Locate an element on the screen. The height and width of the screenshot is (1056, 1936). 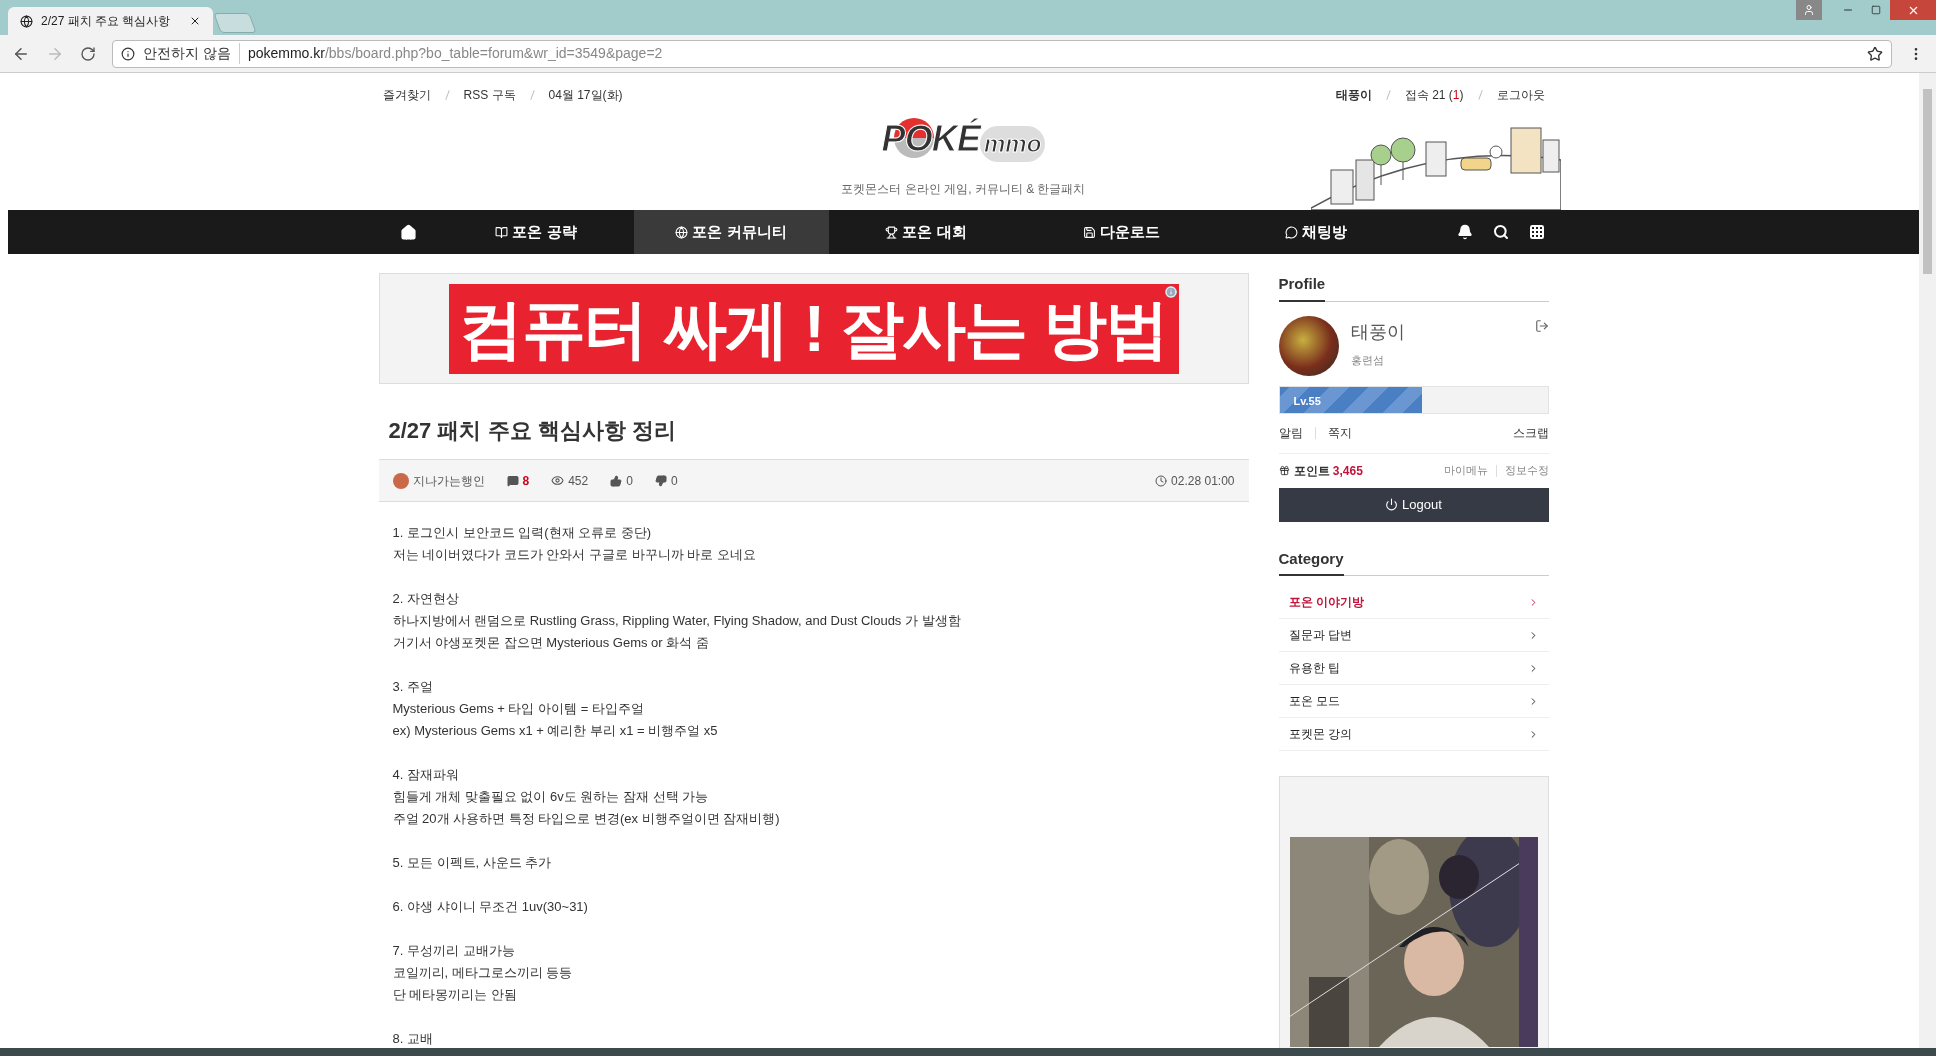
post-text-line: 3. 주얼 is located at coordinates (413, 687).